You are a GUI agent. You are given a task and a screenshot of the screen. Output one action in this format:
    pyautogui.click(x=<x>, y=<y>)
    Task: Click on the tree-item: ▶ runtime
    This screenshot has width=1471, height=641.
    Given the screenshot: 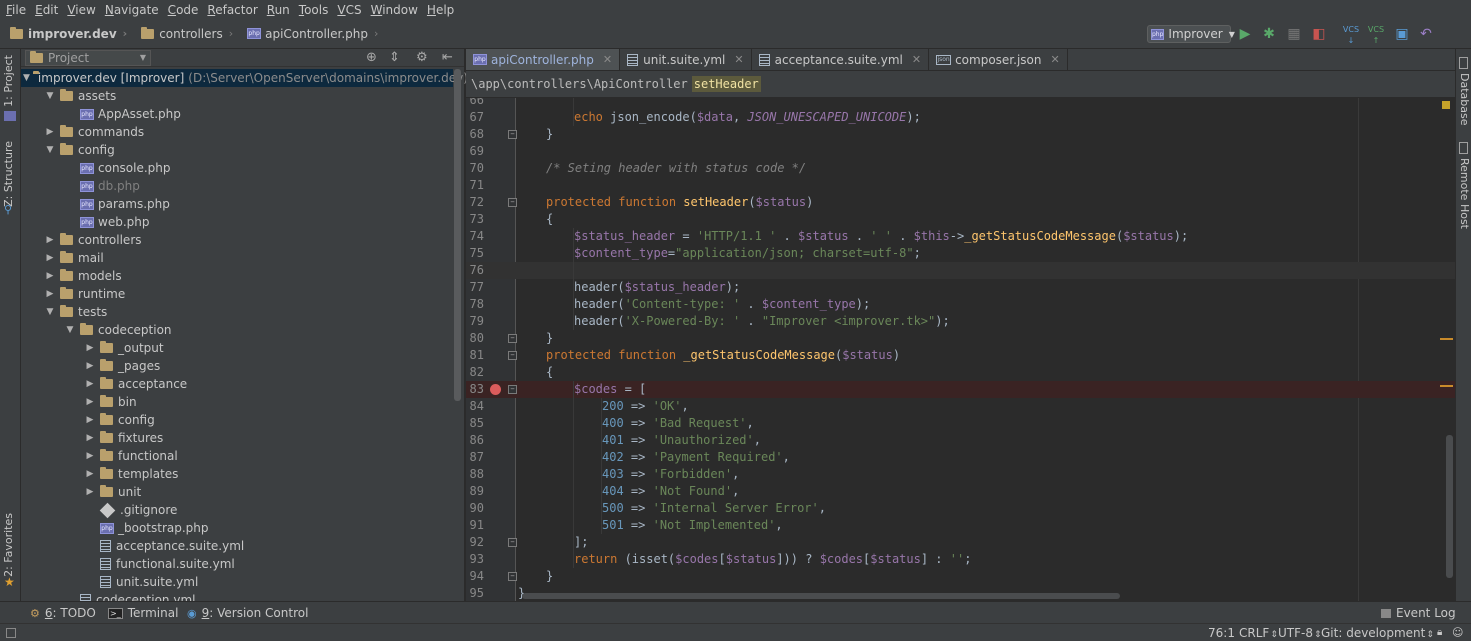 What is the action you would take?
    pyautogui.click(x=237, y=294)
    